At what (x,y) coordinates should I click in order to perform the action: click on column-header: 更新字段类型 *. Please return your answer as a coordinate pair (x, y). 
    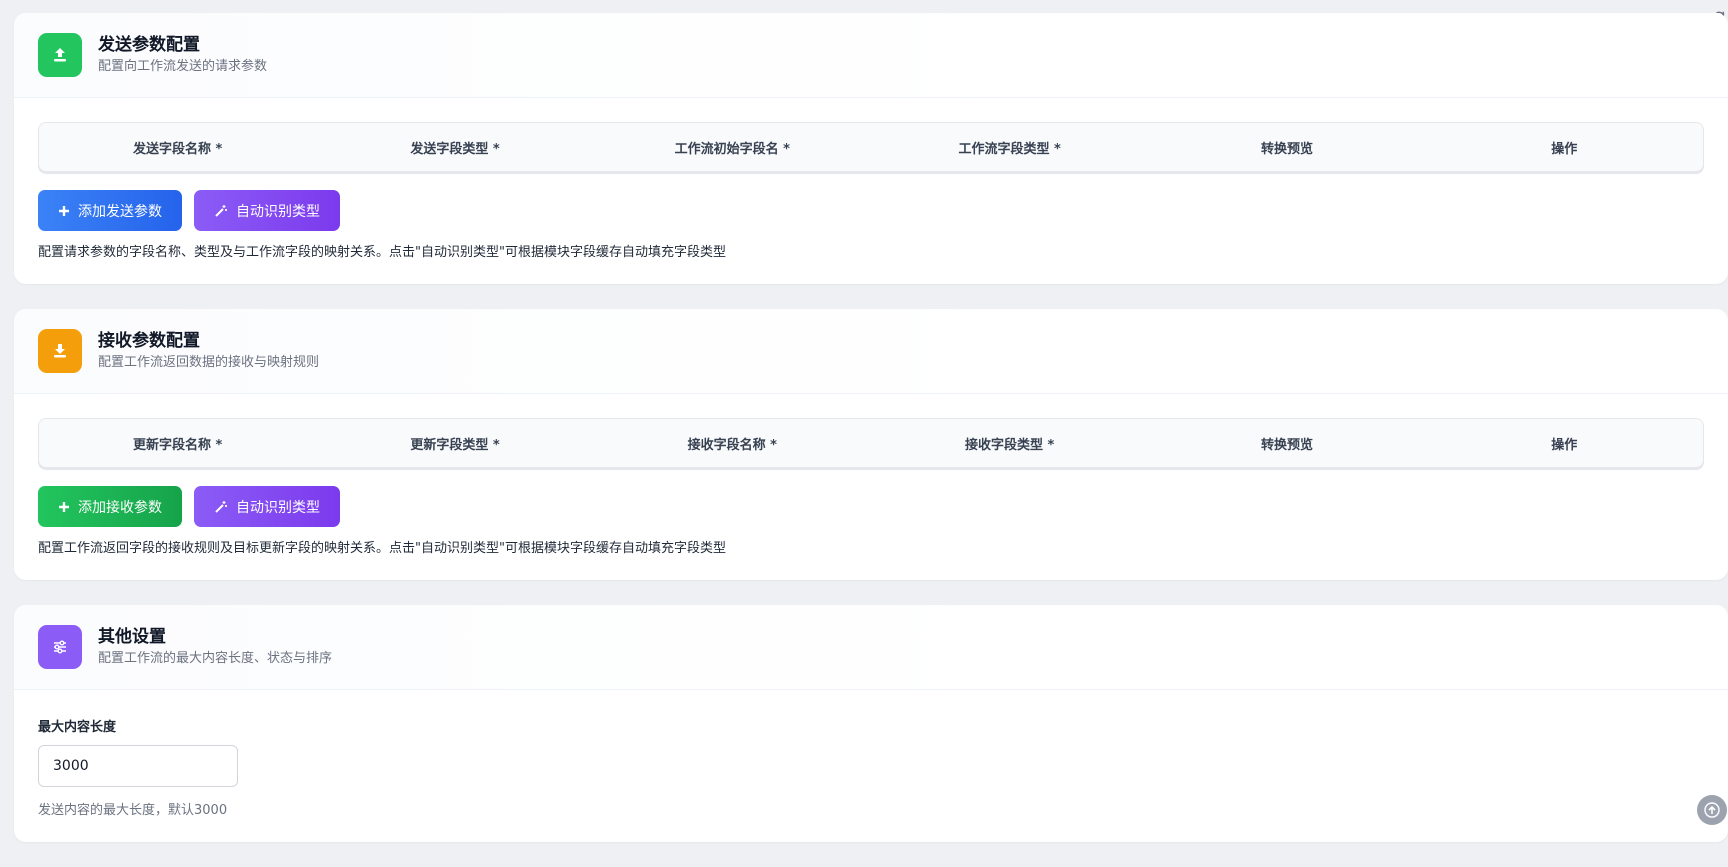
    Looking at the image, I should click on (455, 445).